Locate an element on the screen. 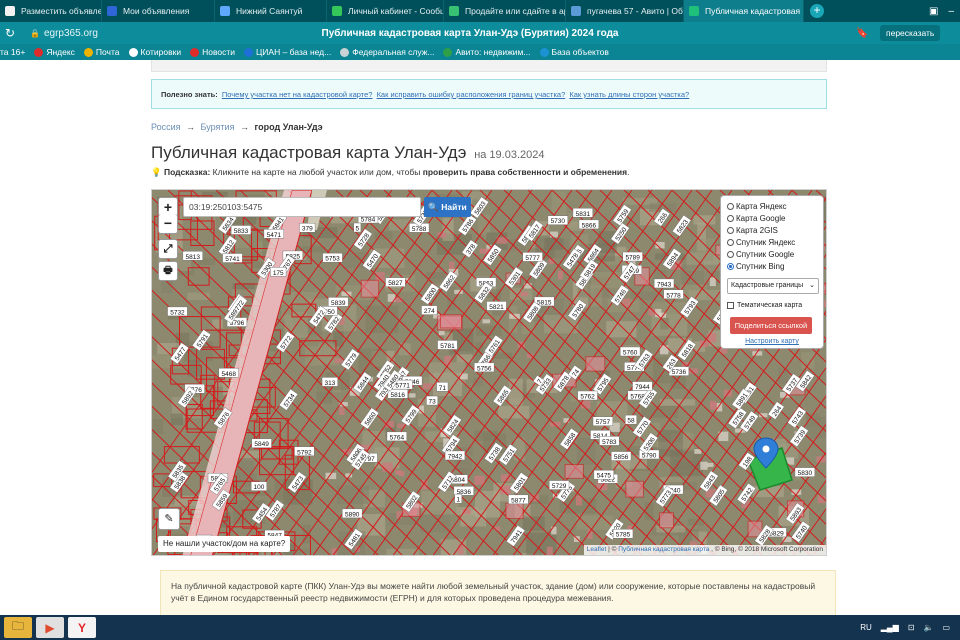  parcel-label: 5813 is located at coordinates (192, 256).